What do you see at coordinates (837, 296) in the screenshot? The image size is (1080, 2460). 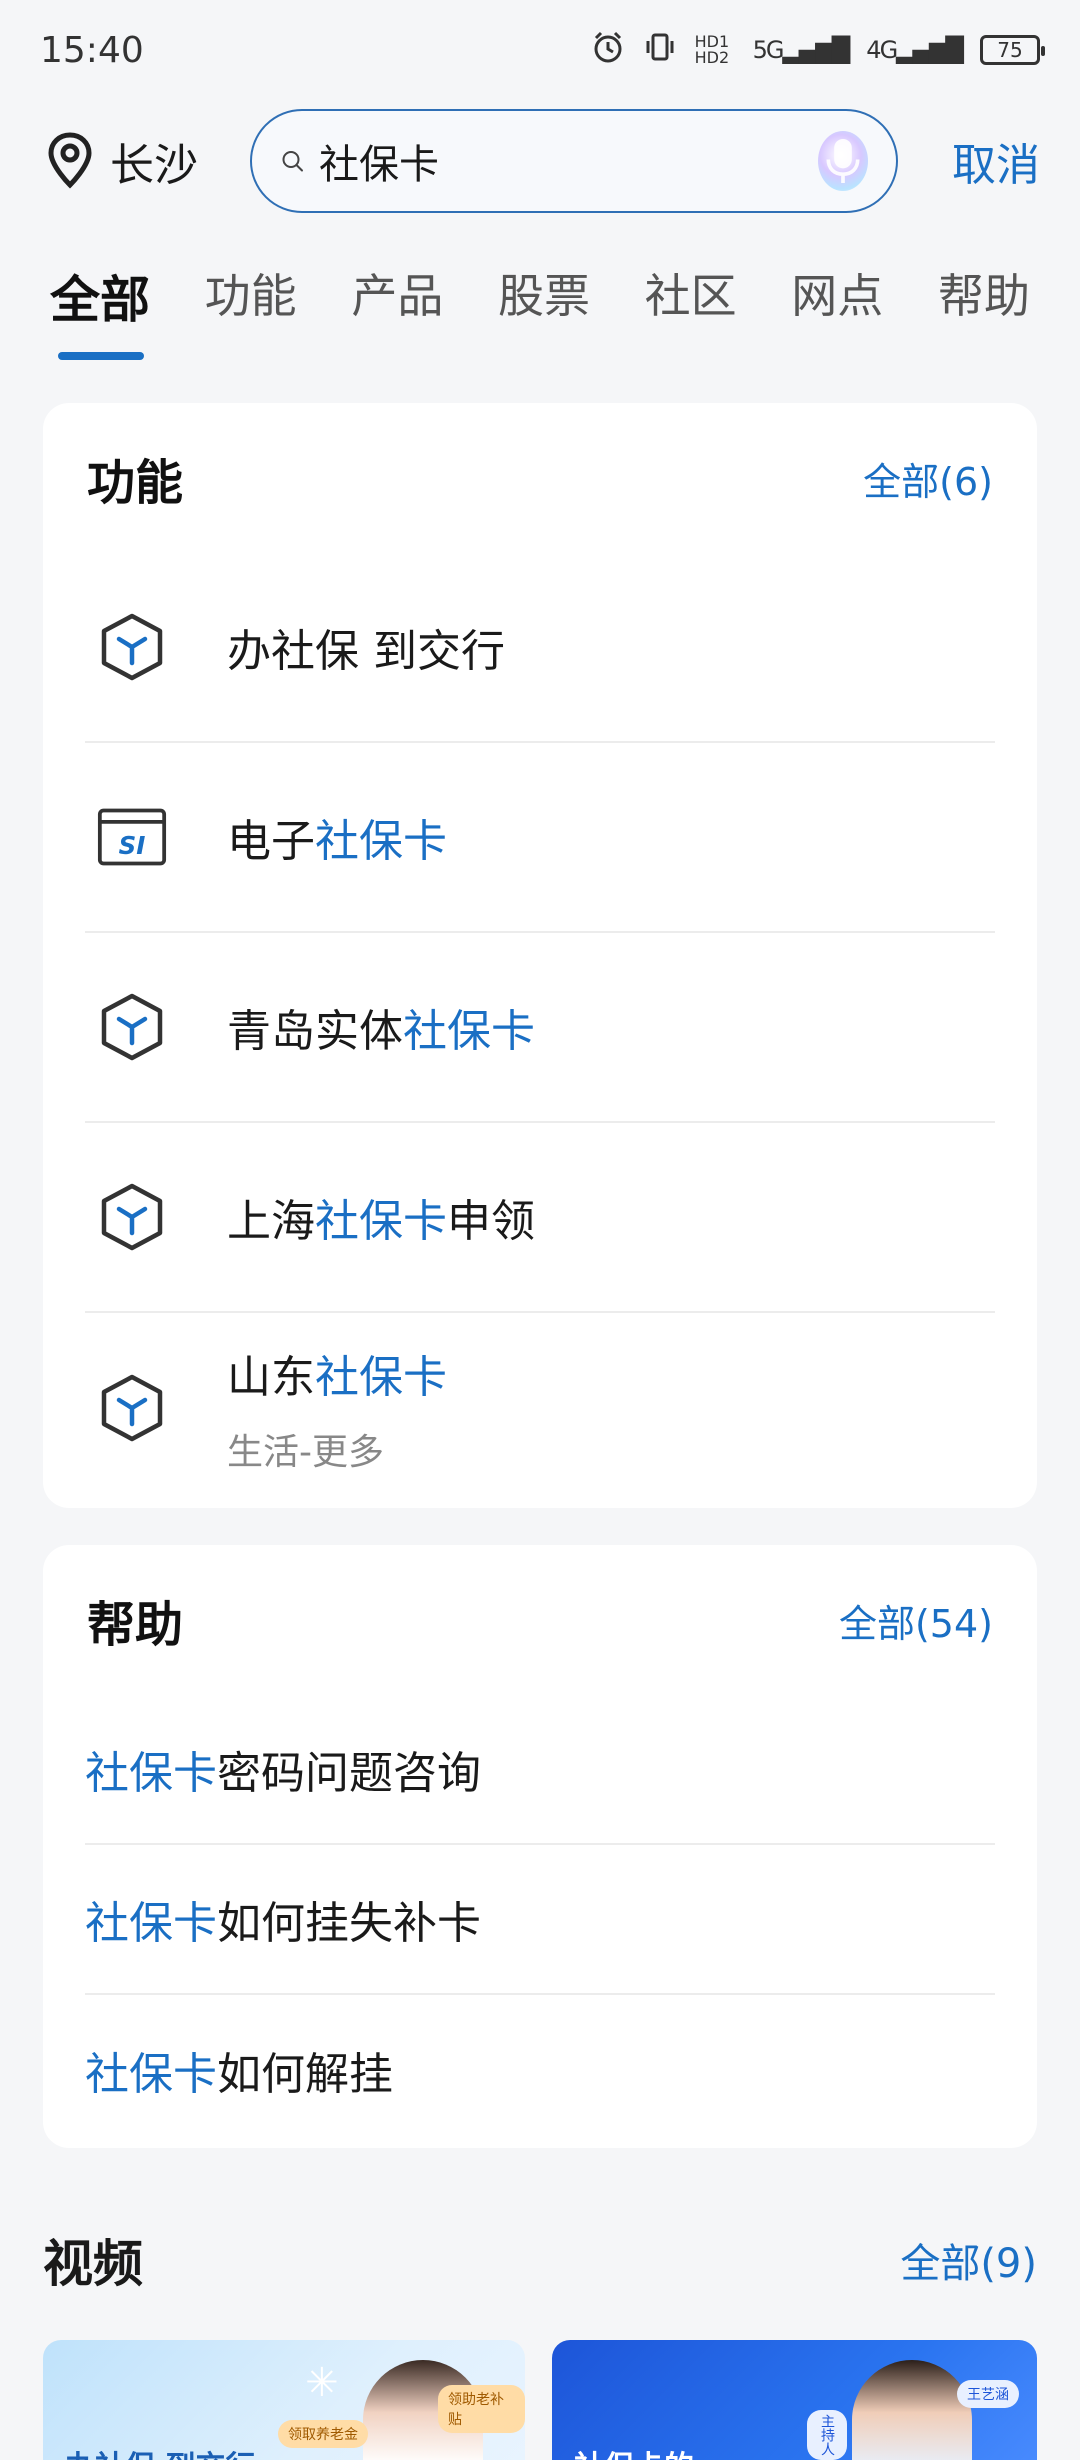 I see `tab-label: 网点` at bounding box center [837, 296].